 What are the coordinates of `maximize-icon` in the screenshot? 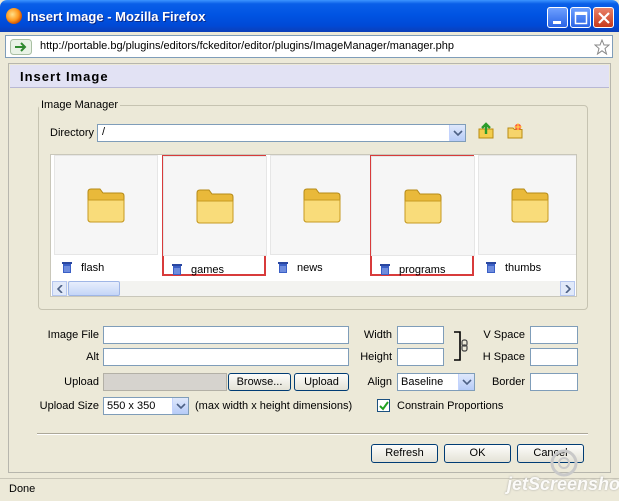 It's located at (581, 18).